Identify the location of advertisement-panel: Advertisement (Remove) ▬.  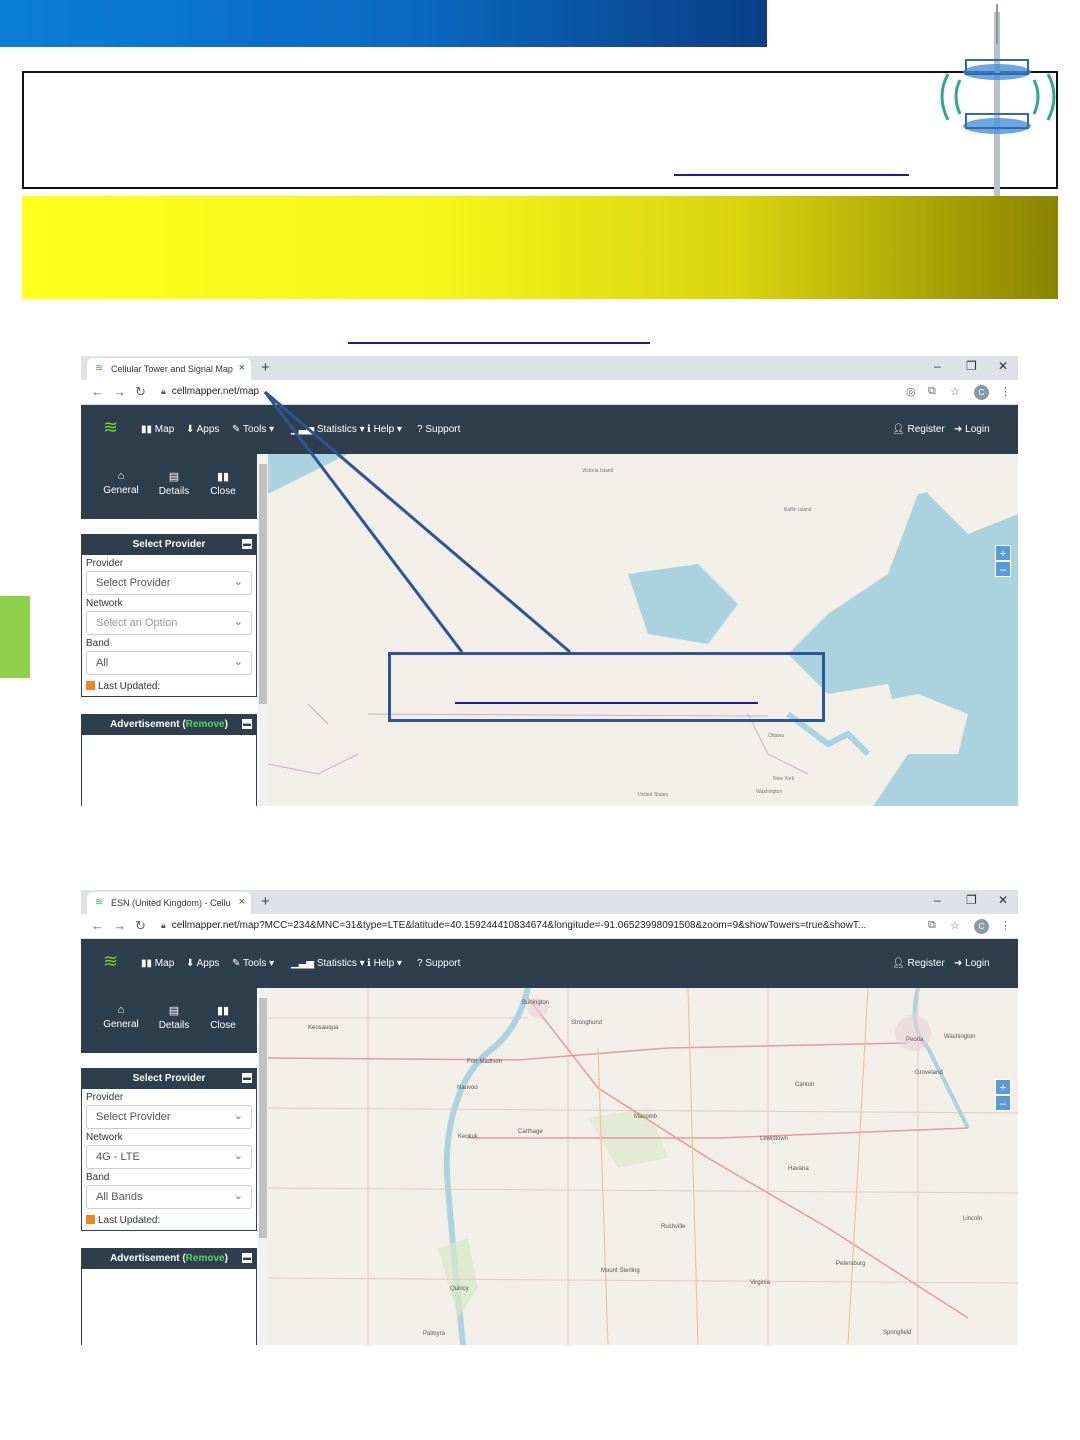
(169, 760).